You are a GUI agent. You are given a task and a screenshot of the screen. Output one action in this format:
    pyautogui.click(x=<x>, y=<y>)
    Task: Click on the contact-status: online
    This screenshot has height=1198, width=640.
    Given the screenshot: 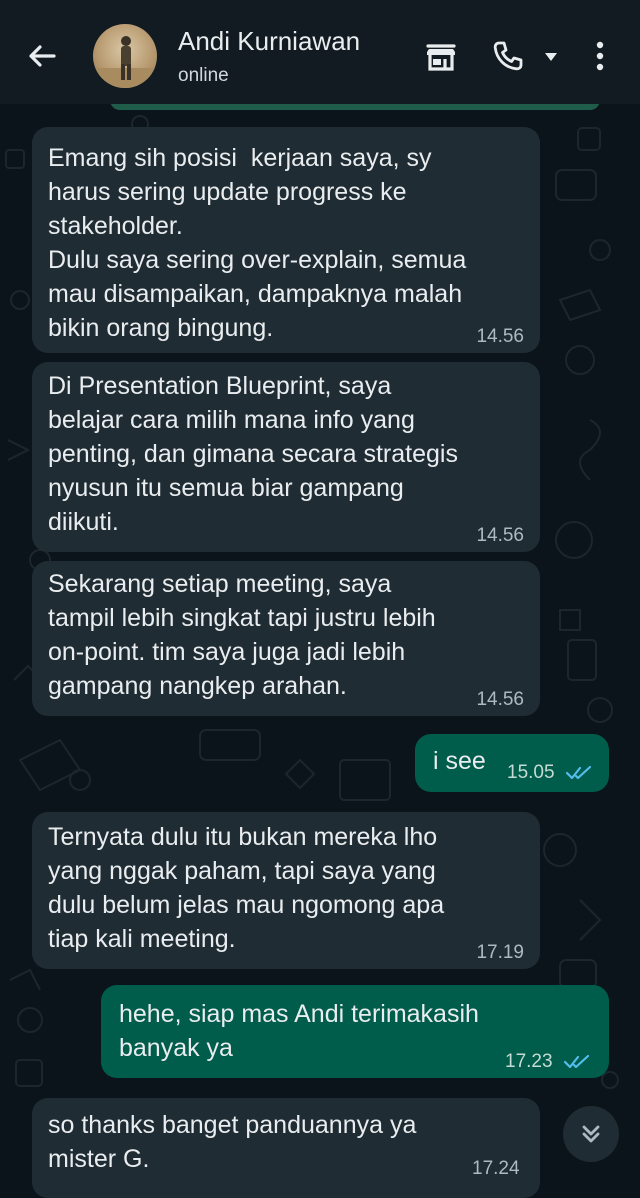 What is the action you would take?
    pyautogui.click(x=203, y=75)
    